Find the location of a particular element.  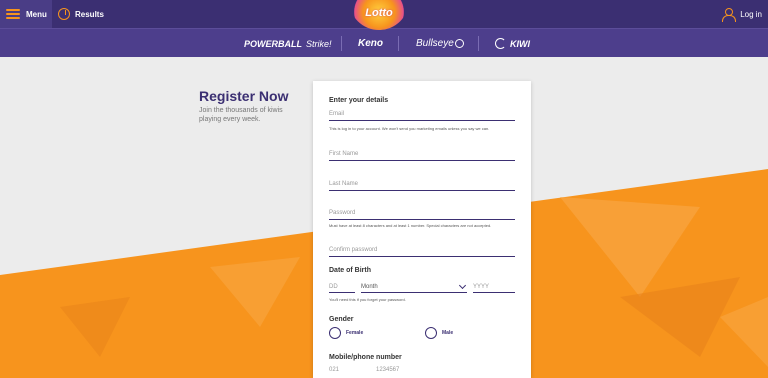

logo-text: Lotto is located at coordinates (379, 13).